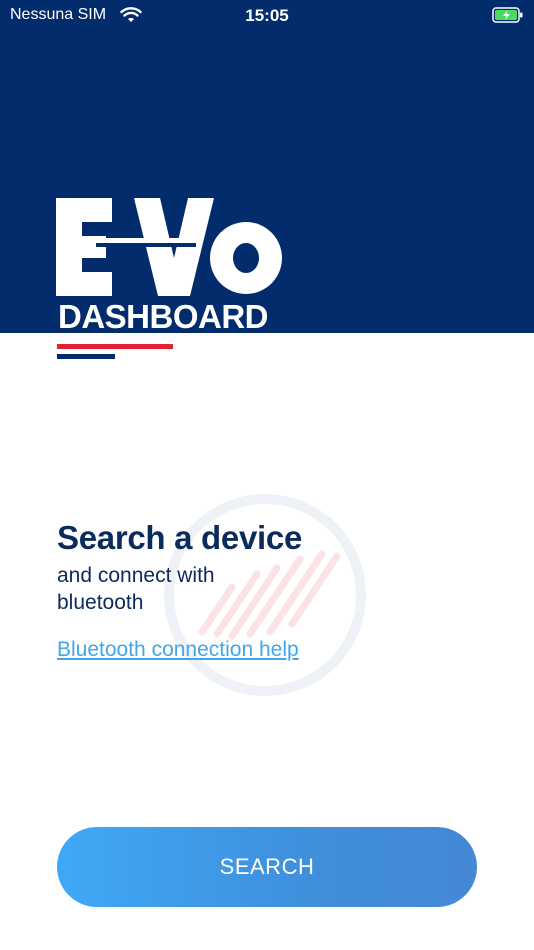 Image resolution: width=534 pixels, height=950 pixels. Describe the element at coordinates (267, 867) in the screenshot. I see `search-button: SEARCH` at that location.